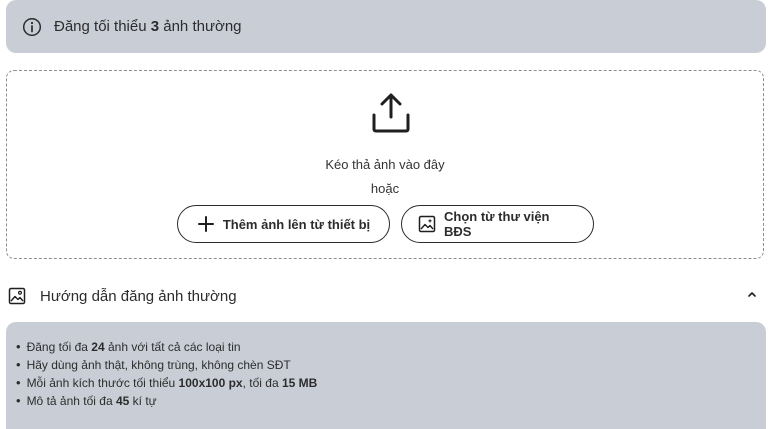  I want to click on add-from-device-button: Thêm ảnh lên từ thiết bị, so click(283, 224).